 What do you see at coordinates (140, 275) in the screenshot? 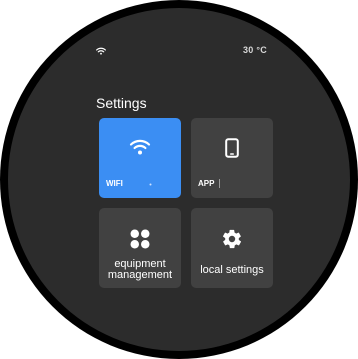
I see `tile-equipment-label-line2: management` at bounding box center [140, 275].